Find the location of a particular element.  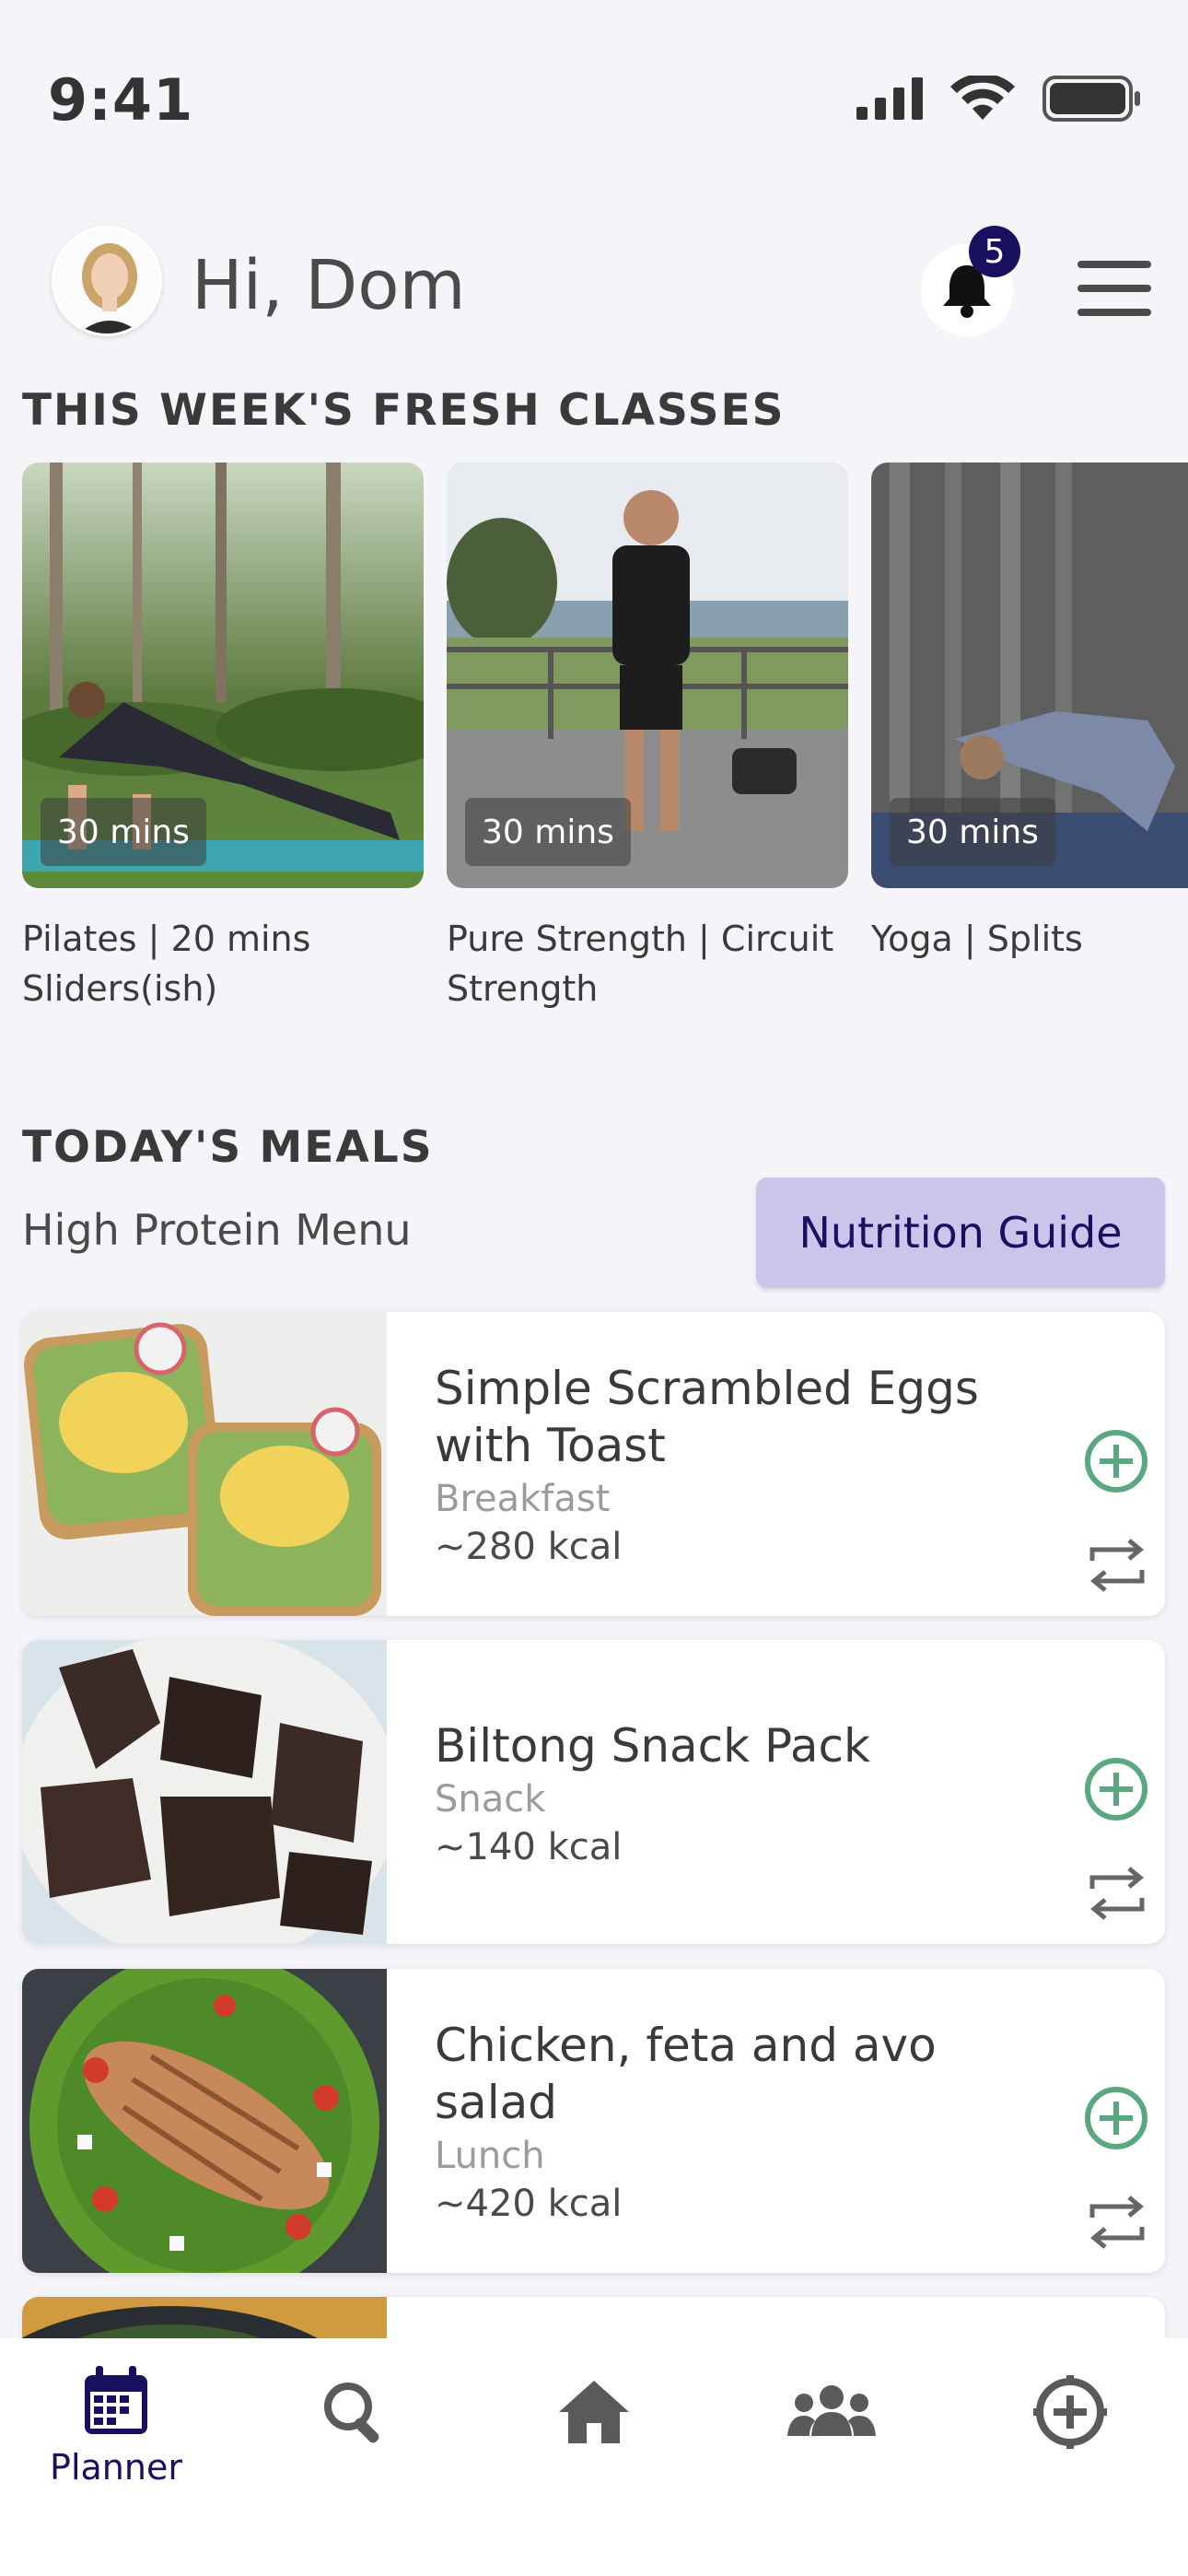

nav-item-home is located at coordinates (594, 2412).